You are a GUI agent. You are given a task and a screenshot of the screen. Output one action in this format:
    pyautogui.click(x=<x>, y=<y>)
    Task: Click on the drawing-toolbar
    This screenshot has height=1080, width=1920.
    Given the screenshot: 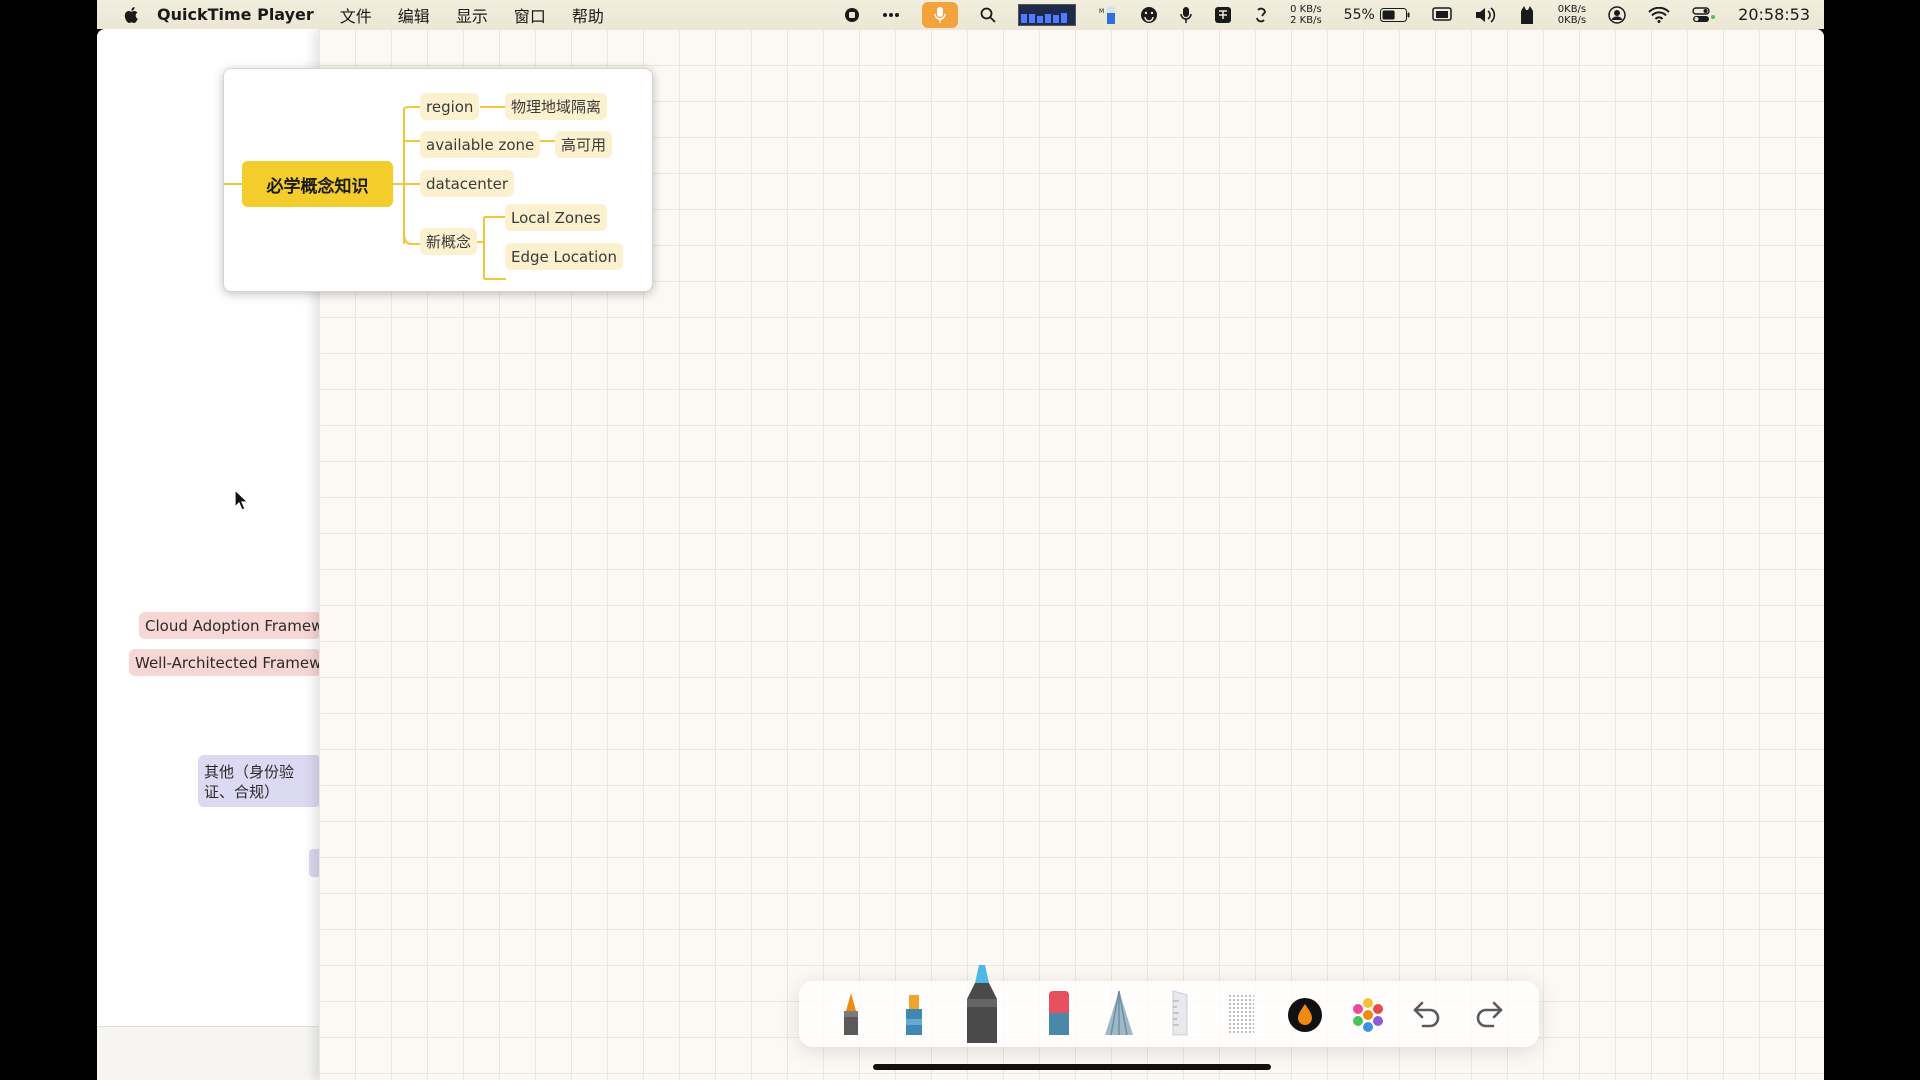 What is the action you would take?
    pyautogui.click(x=1169, y=1006)
    